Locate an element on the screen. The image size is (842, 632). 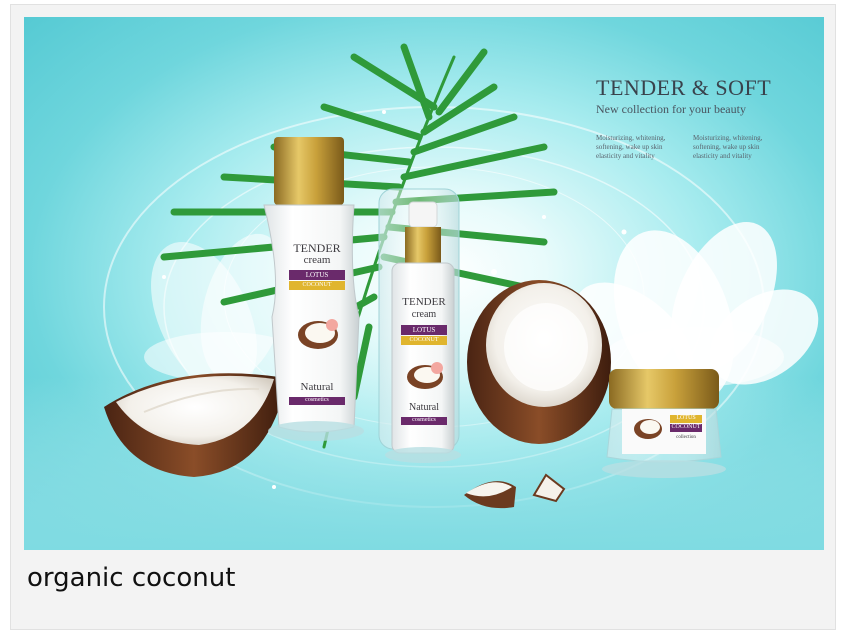
tall-bottle-line1: LOTUS is located at coordinates (317, 275).